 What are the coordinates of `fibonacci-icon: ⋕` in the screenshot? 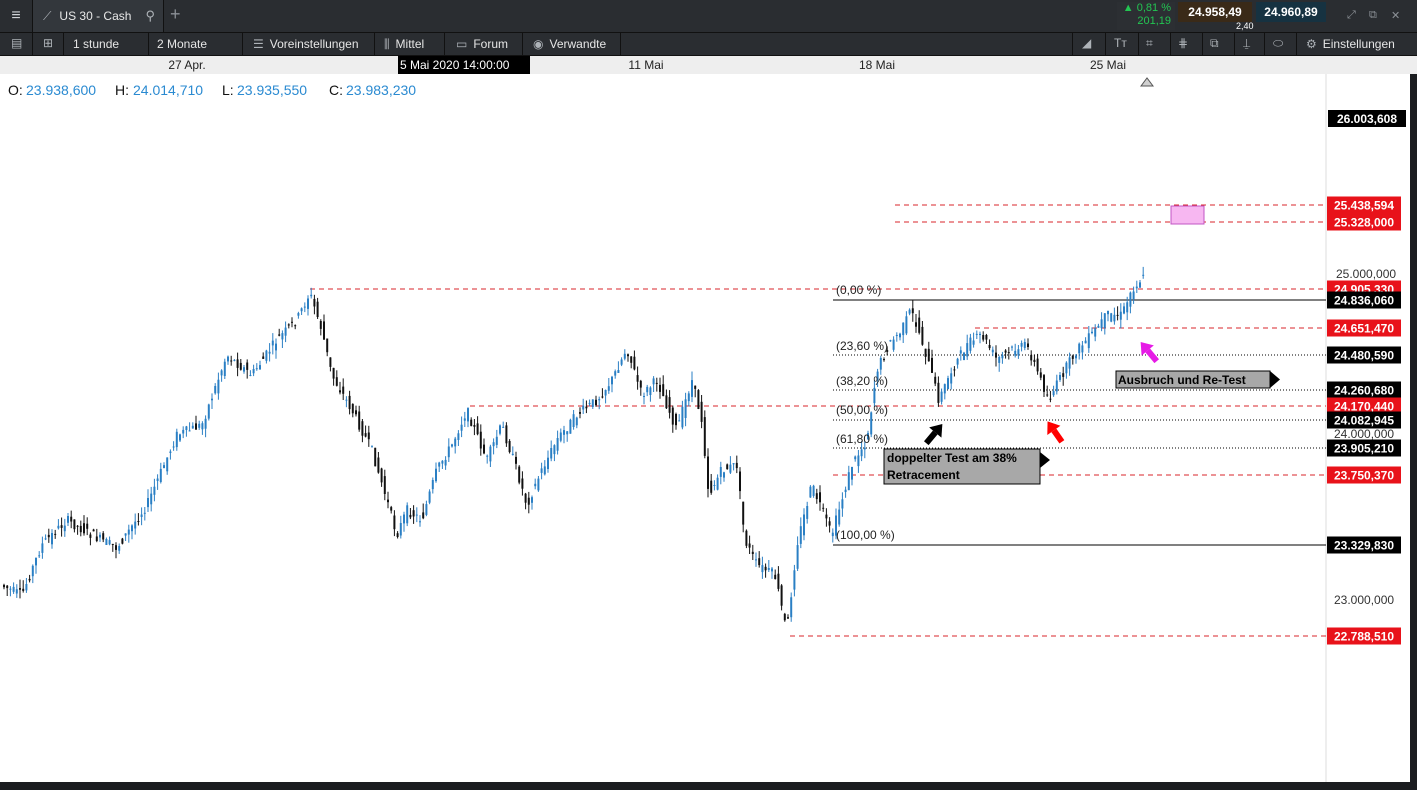 It's located at (1183, 43).